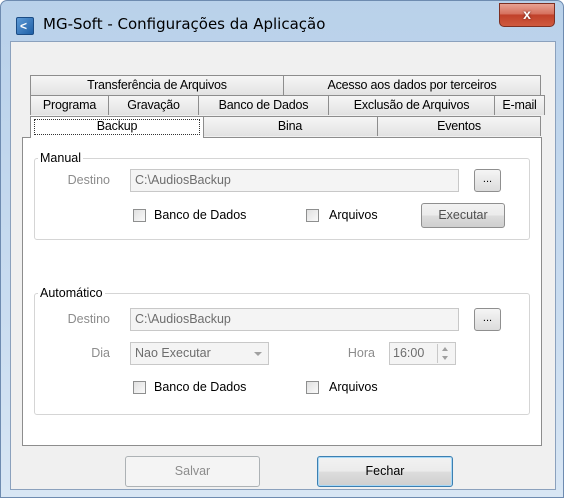 The image size is (564, 498). What do you see at coordinates (153, 105) in the screenshot?
I see `tab-gravacao: Gravação` at bounding box center [153, 105].